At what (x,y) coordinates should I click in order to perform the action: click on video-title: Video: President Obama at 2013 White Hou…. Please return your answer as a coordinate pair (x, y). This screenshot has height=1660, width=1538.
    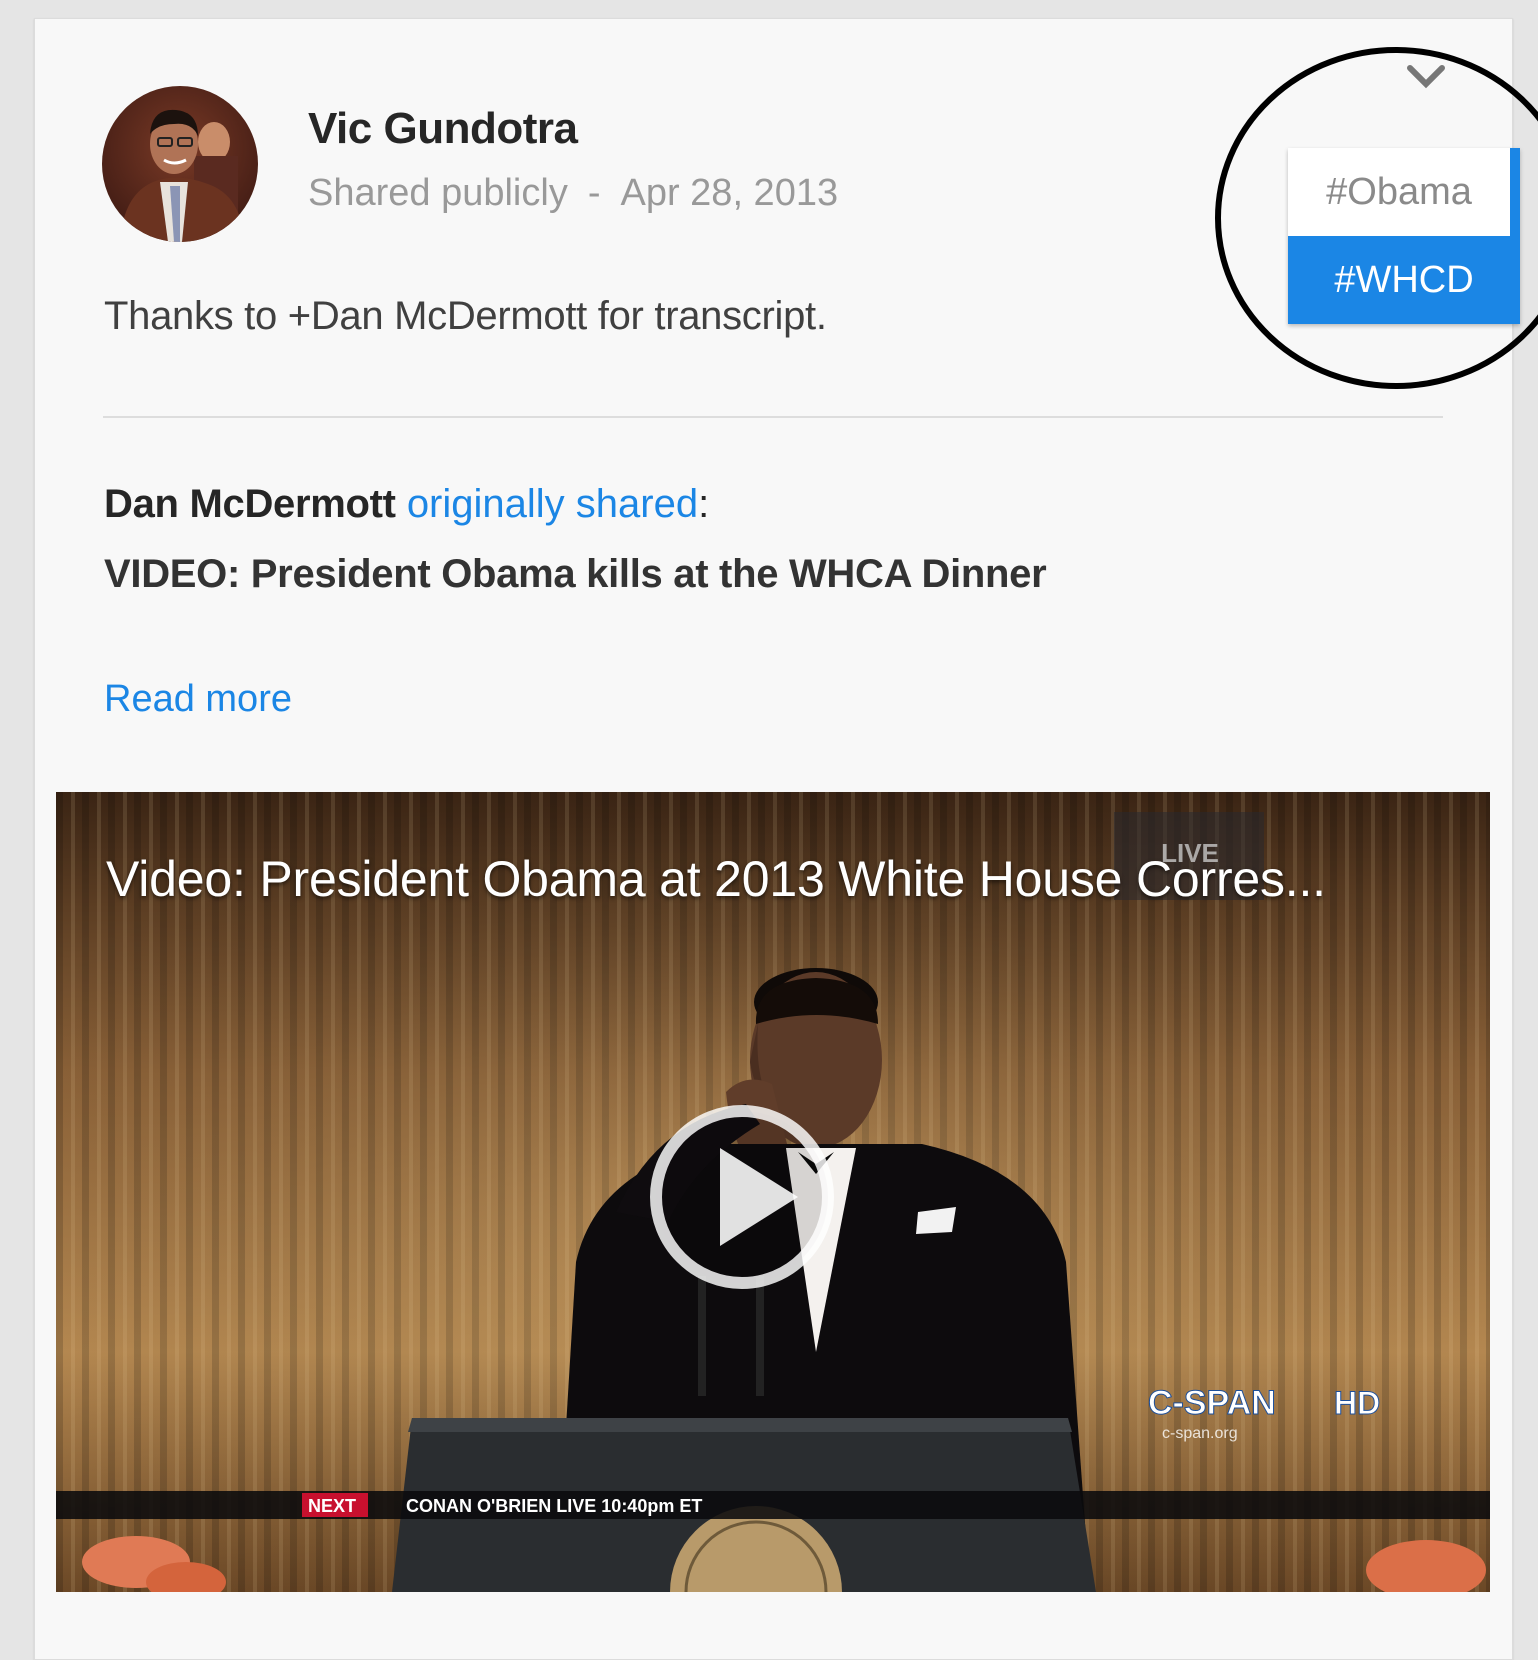
    Looking at the image, I should click on (716, 879).